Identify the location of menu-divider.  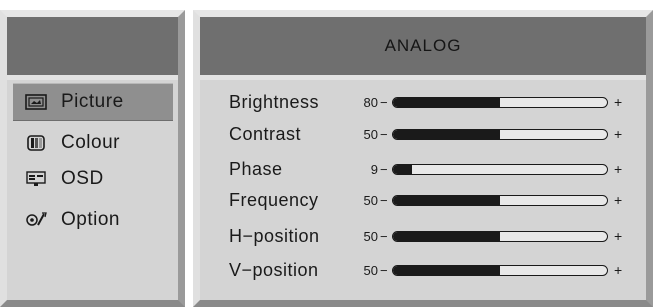
(92, 77).